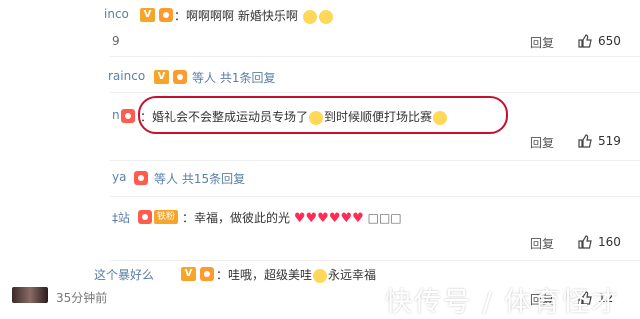 The image size is (640, 319). Describe the element at coordinates (503, 302) in the screenshot. I see `watermark: 快传号 / 体育怪才` at that location.